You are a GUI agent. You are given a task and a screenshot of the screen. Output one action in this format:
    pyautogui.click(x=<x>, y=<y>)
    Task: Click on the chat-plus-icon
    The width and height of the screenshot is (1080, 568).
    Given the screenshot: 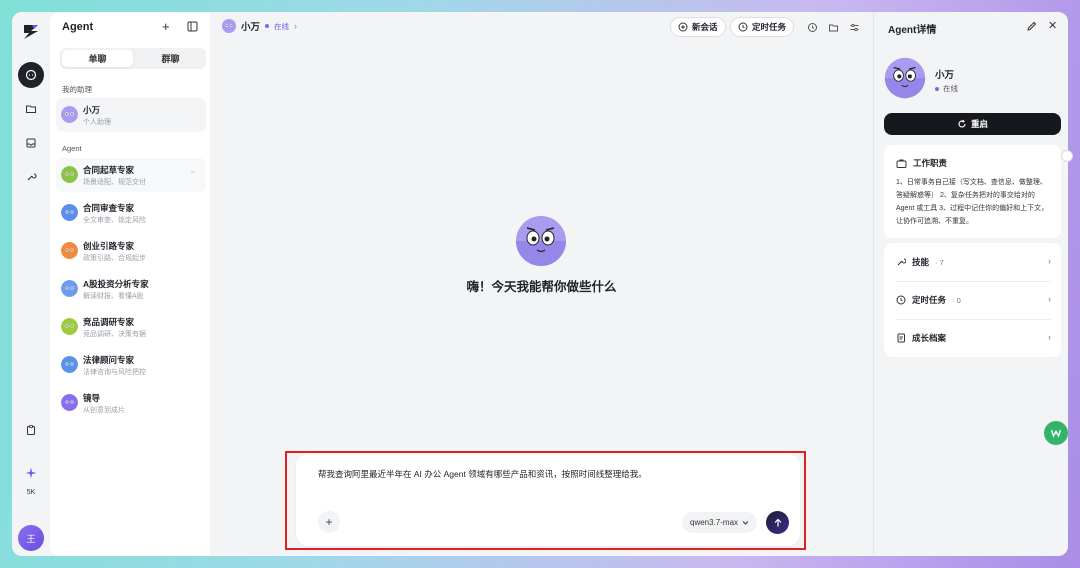 What is the action you would take?
    pyautogui.click(x=683, y=27)
    